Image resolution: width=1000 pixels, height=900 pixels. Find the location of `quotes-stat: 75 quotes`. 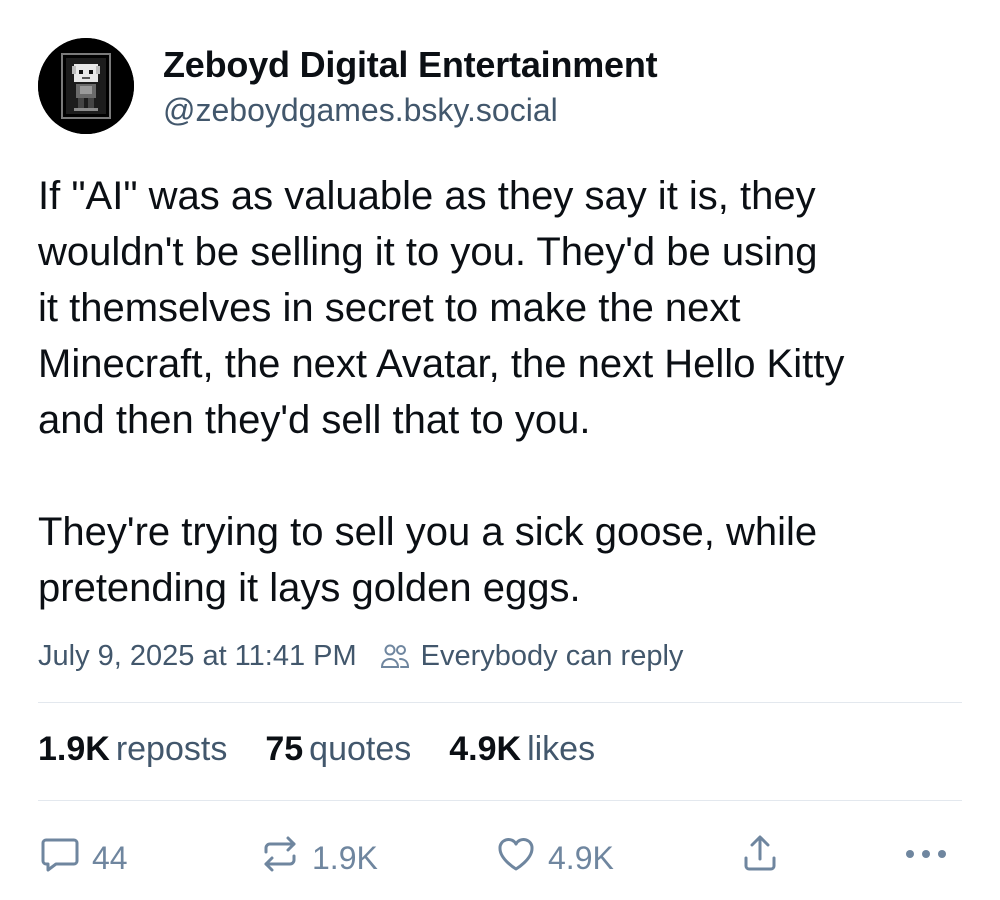

quotes-stat: 75 quotes is located at coordinates (338, 749).